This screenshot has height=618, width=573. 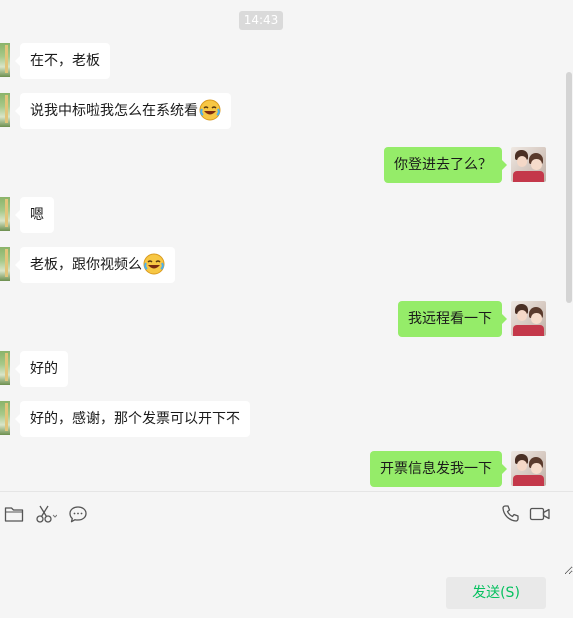 I want to click on incoming-message: 嗯, so click(x=34, y=215).